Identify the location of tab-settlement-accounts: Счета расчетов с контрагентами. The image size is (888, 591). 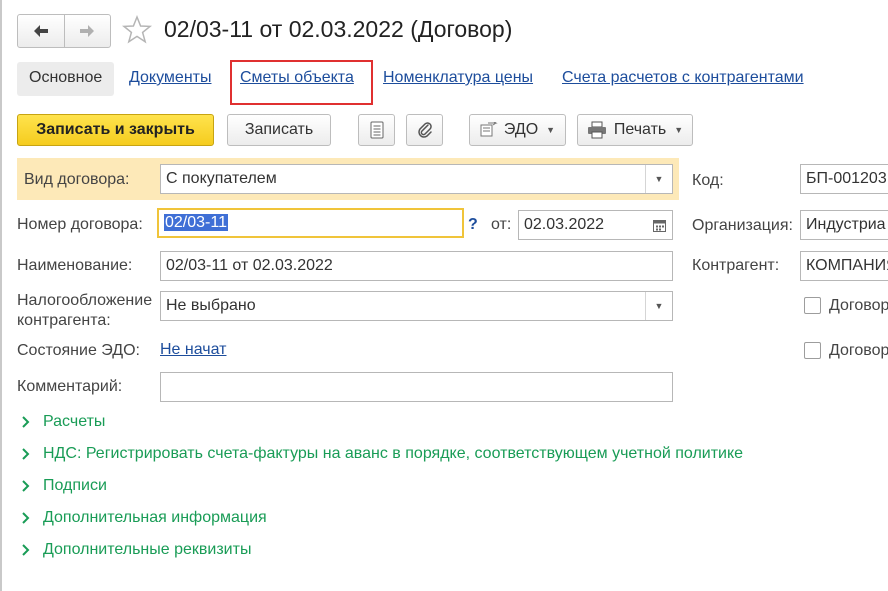
(683, 79).